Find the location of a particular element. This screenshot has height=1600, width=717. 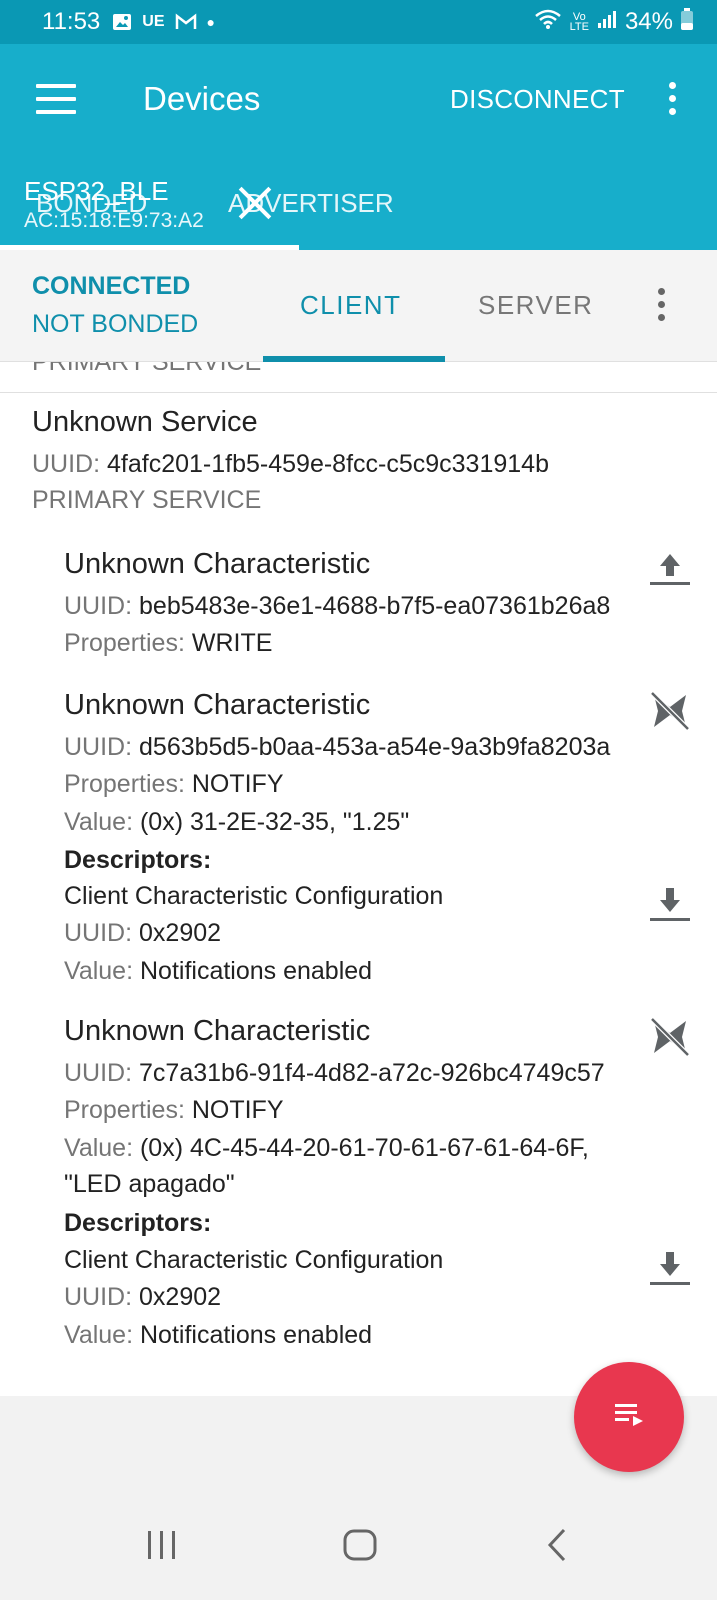

wifi-icon is located at coordinates (548, 22).